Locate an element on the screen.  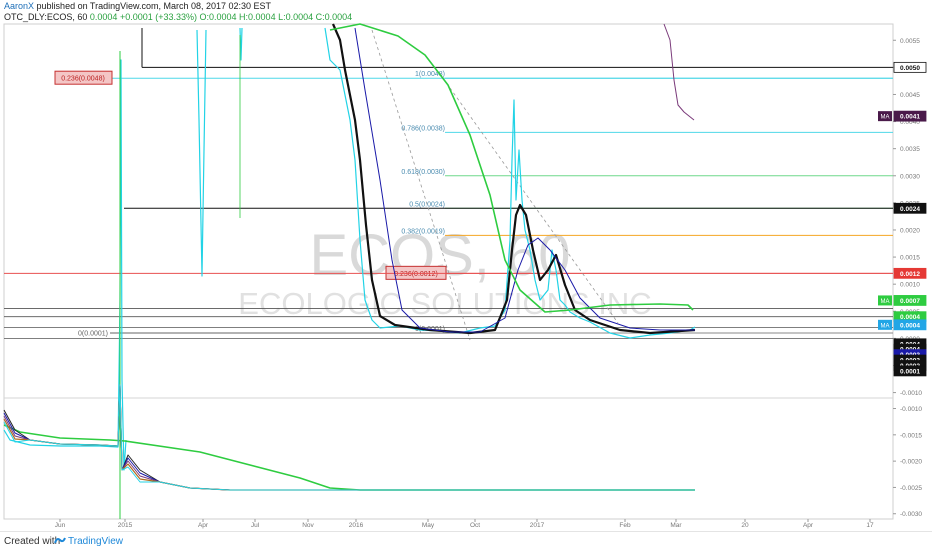
price-axis-label: 0.0012 is located at coordinates (910, 273).